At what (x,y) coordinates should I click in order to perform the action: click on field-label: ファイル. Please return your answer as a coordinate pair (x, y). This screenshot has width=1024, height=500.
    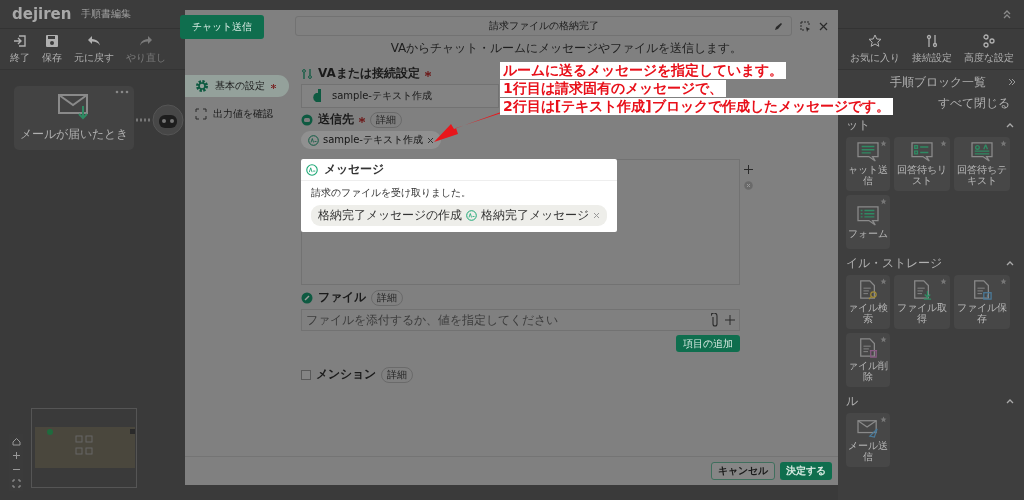
    Looking at the image, I should click on (342, 297).